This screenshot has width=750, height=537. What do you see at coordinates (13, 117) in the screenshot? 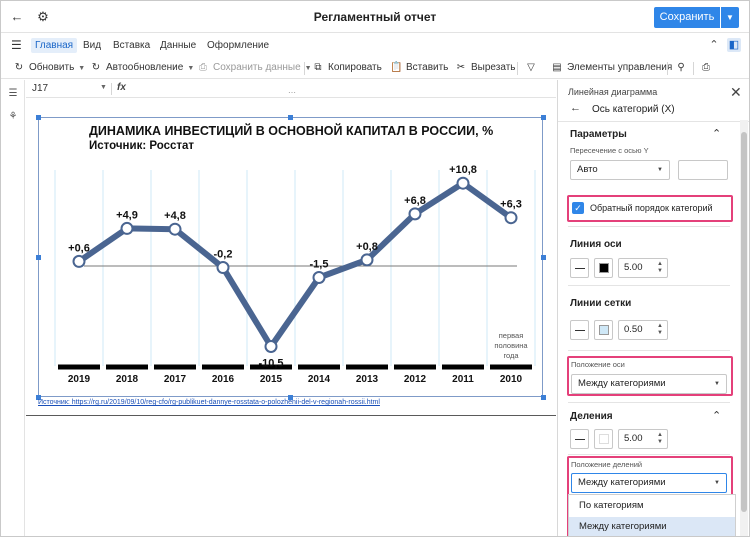
I see `hierarchy-icon: ⚘` at bounding box center [13, 117].